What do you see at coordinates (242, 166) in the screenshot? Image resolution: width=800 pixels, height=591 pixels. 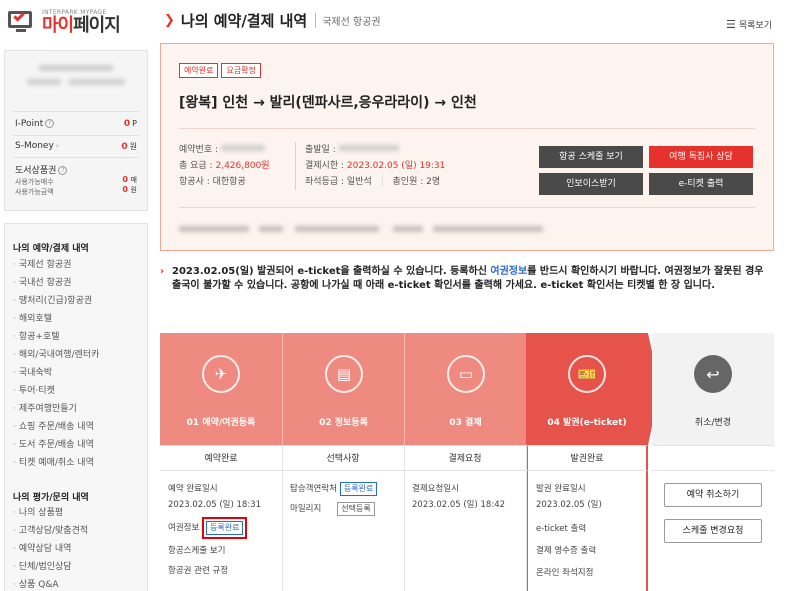 I see `total-price: 2,426,800원` at bounding box center [242, 166].